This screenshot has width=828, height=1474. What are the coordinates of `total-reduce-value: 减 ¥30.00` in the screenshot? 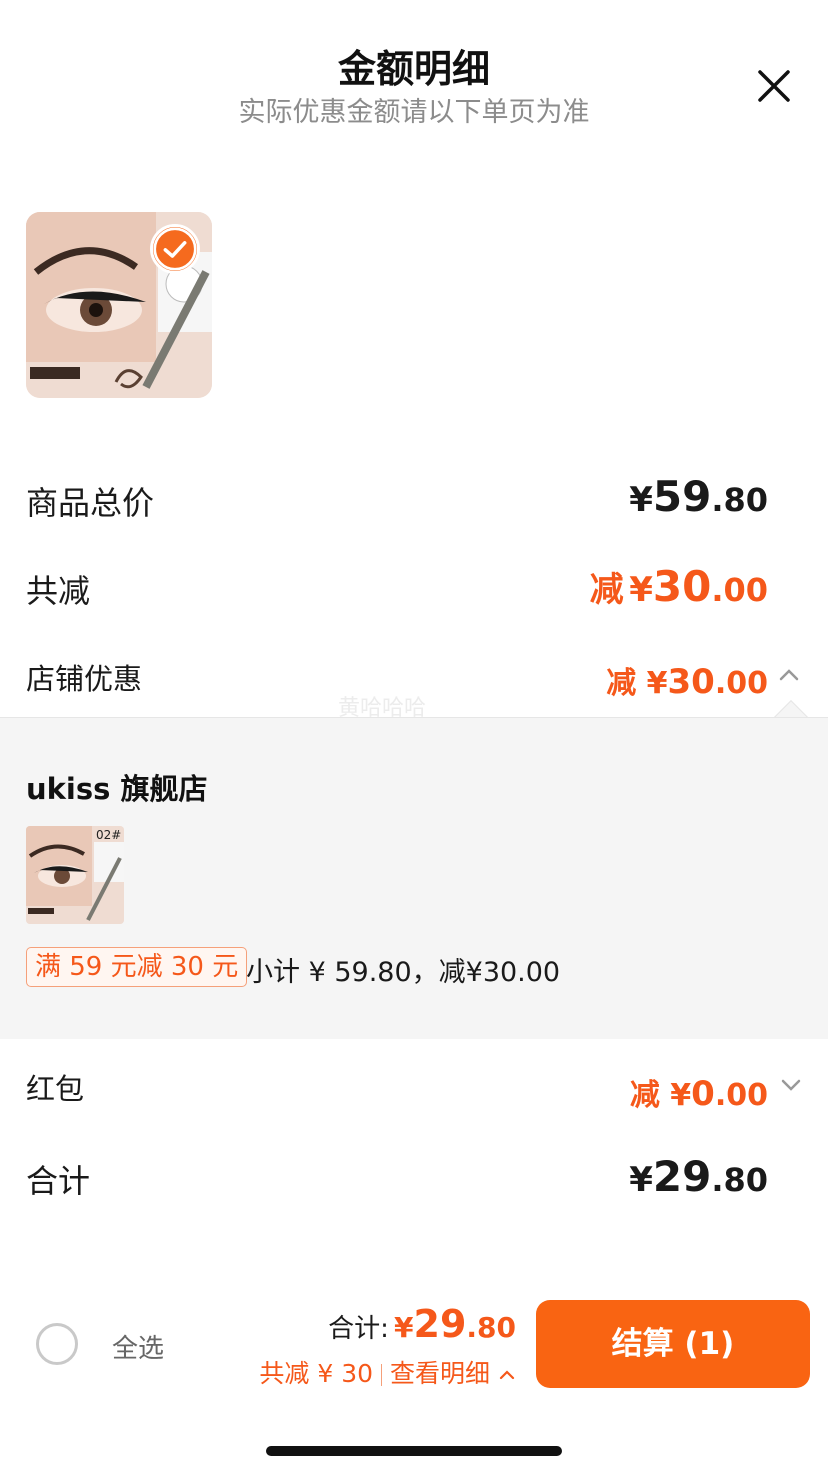 It's located at (678, 586).